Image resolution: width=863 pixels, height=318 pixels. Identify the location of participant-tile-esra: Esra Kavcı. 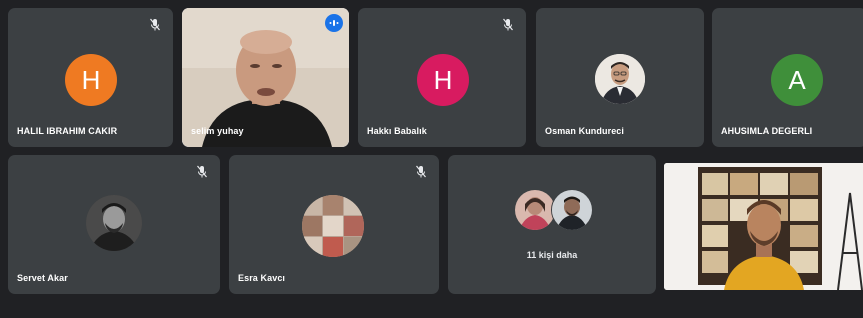
(334, 224).